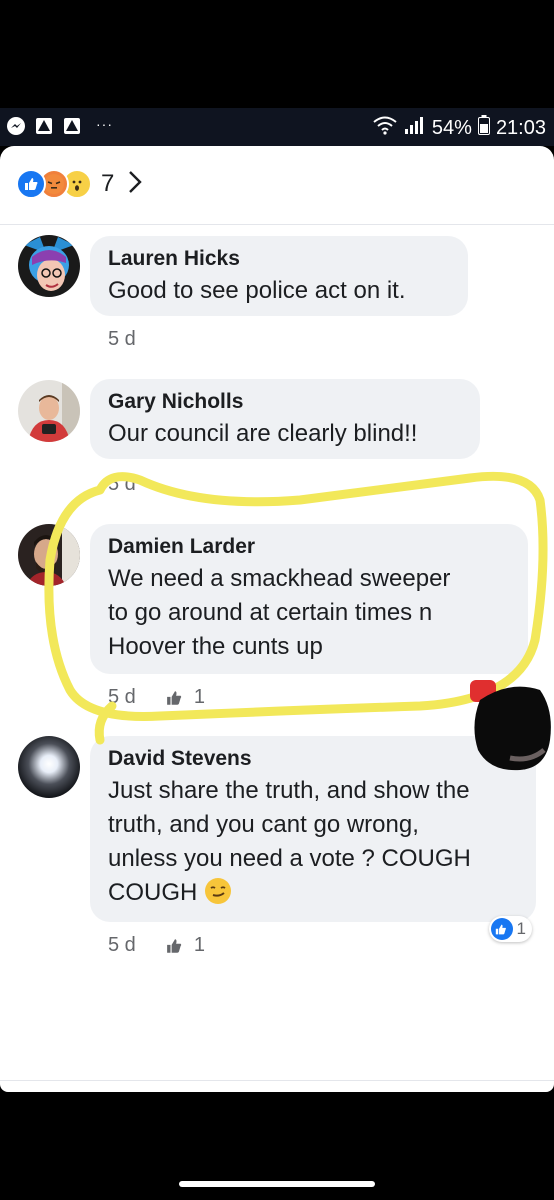 This screenshot has height=1200, width=554. I want to click on notification-icons: ···, so click(59, 126).